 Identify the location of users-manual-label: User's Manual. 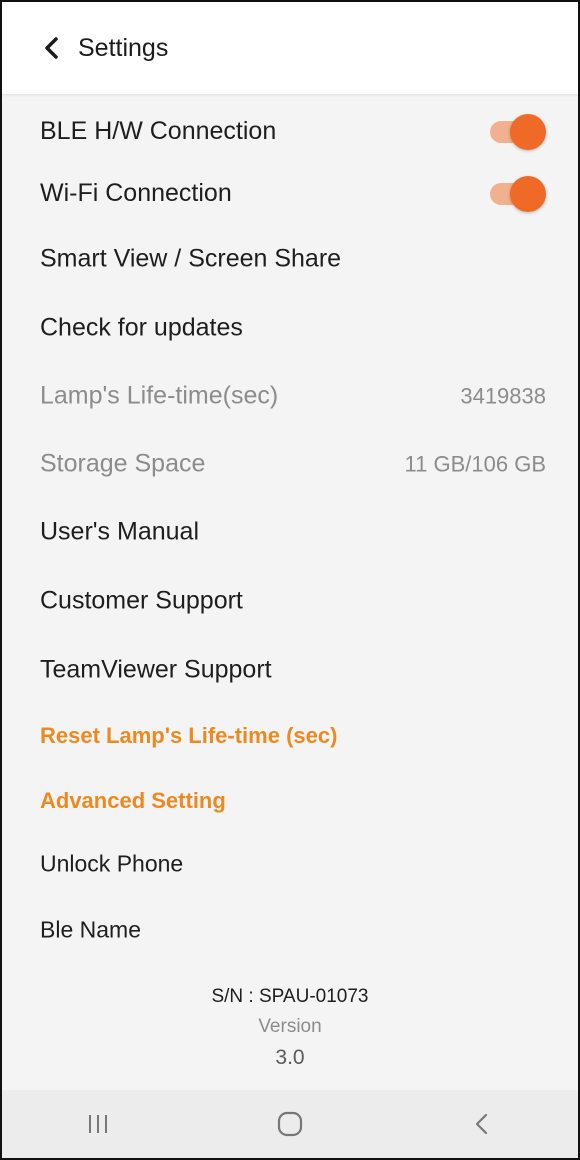
(119, 531).